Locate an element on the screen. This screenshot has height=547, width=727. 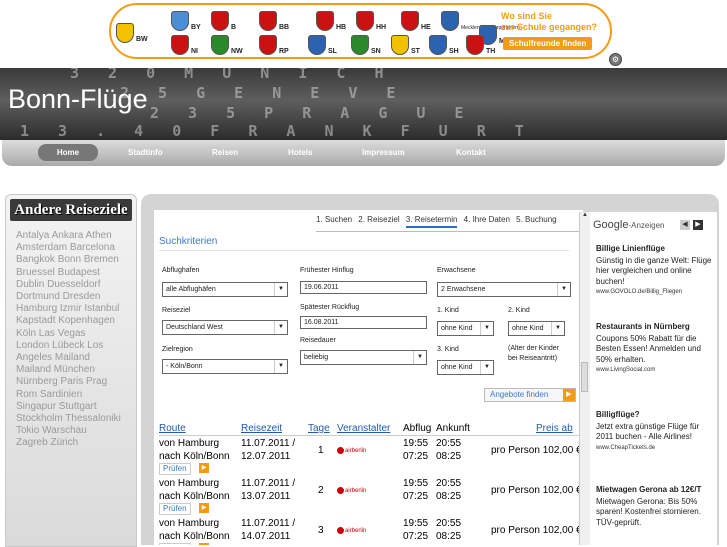
state-crest-9: NI is located at coordinates (184, 45).